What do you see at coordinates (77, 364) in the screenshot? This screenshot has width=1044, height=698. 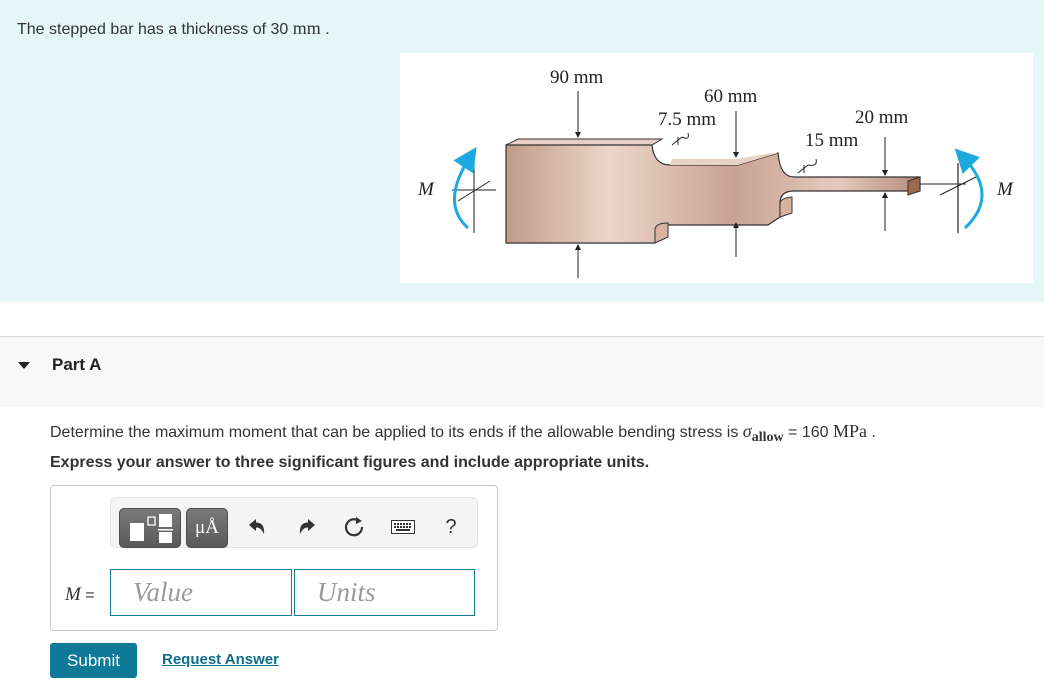 I see `part-title: Part A` at bounding box center [77, 364].